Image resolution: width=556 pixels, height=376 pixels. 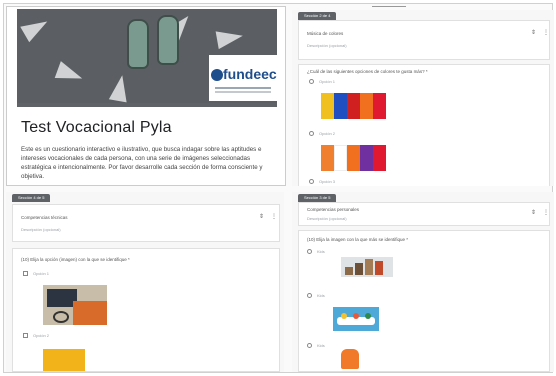 What do you see at coordinates (90, 313) in the screenshot?
I see `notebook-graphic` at bounding box center [90, 313].